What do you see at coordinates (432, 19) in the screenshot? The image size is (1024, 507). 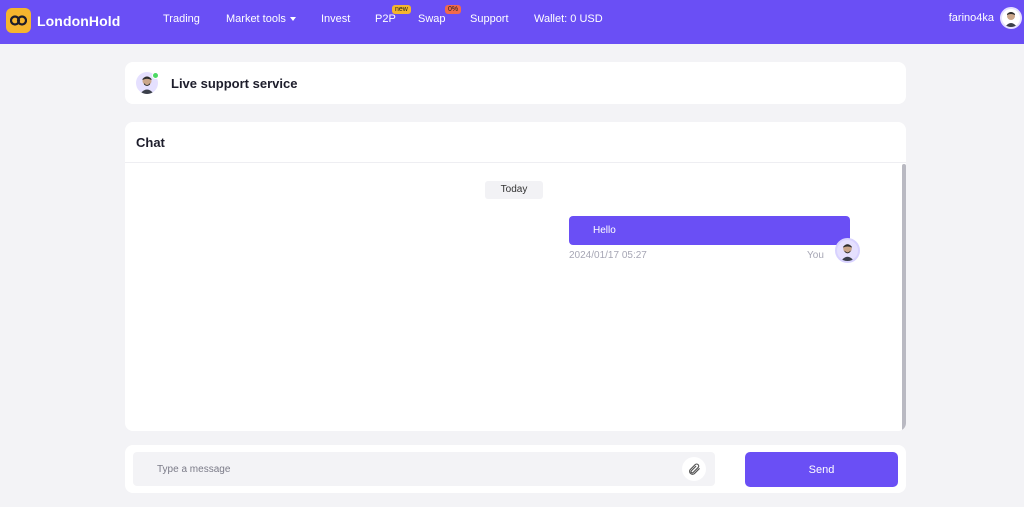 I see `nav-item-swap: Swap` at bounding box center [432, 19].